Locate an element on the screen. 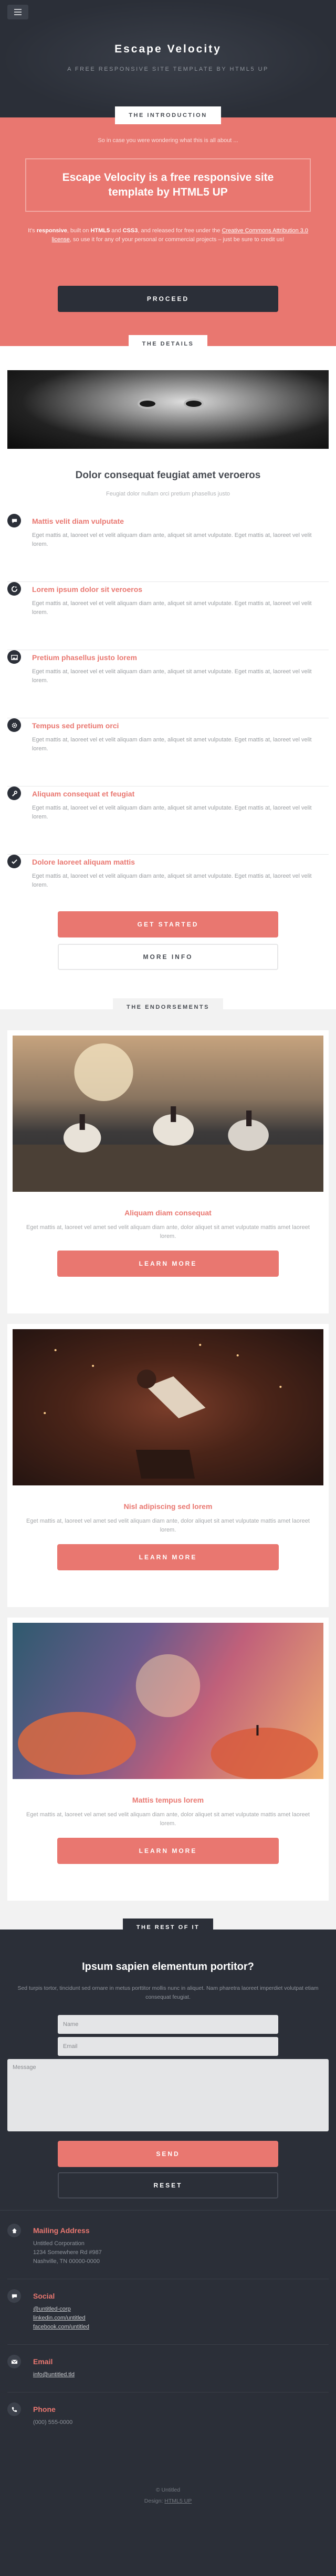 Image resolution: width=336 pixels, height=2576 pixels. copyright: © Untitled is located at coordinates (168, 2490).